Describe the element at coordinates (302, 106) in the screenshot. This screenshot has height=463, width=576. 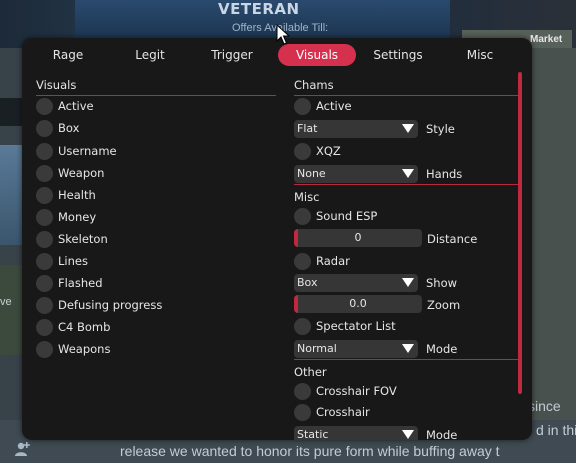
I see `chams-active-checkbox` at that location.